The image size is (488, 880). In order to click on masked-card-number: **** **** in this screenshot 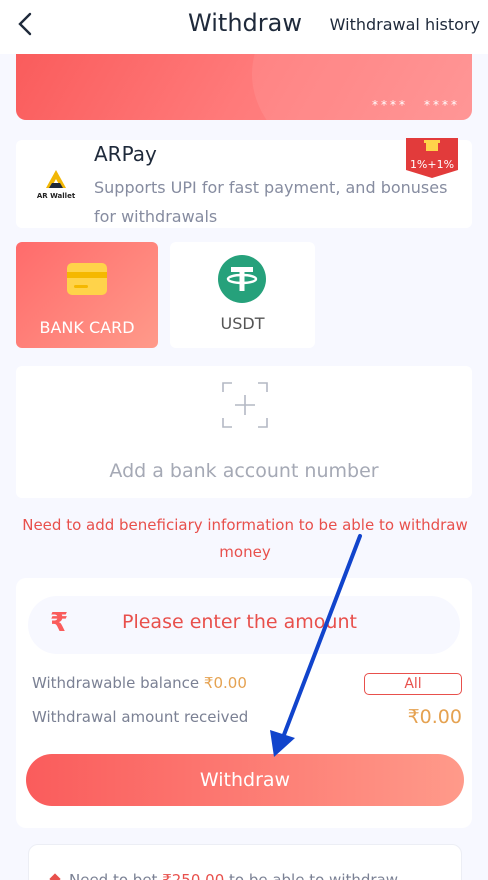, I will do `click(416, 105)`.